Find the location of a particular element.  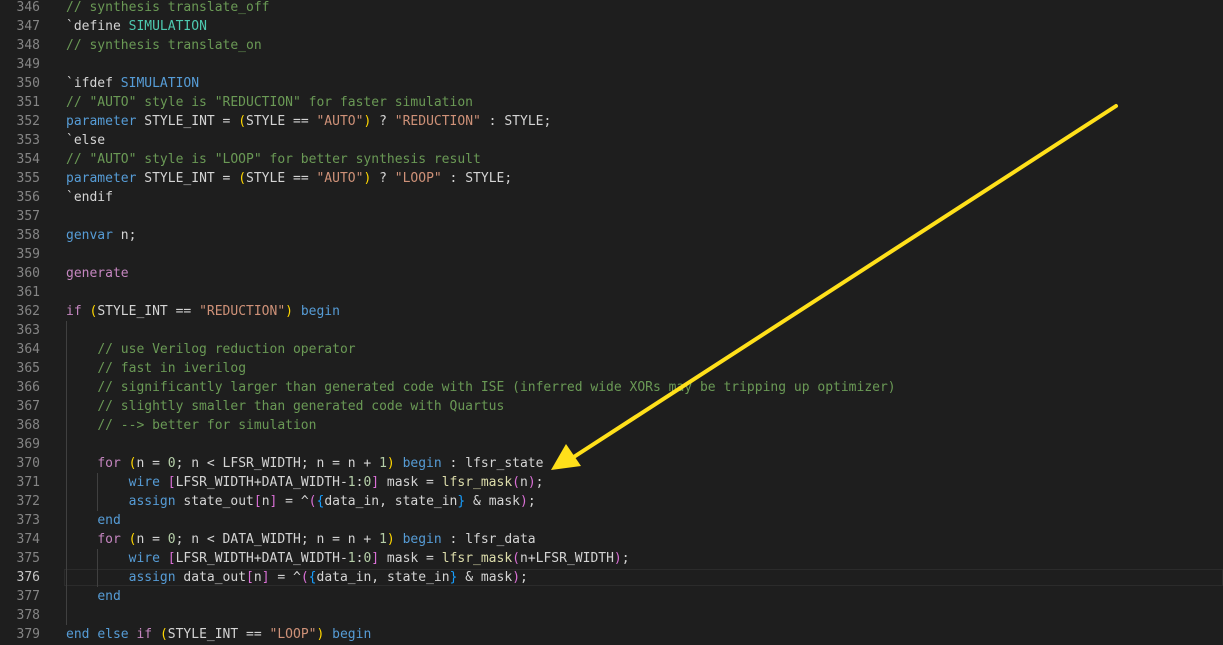

line-code: generate is located at coordinates (97, 273).